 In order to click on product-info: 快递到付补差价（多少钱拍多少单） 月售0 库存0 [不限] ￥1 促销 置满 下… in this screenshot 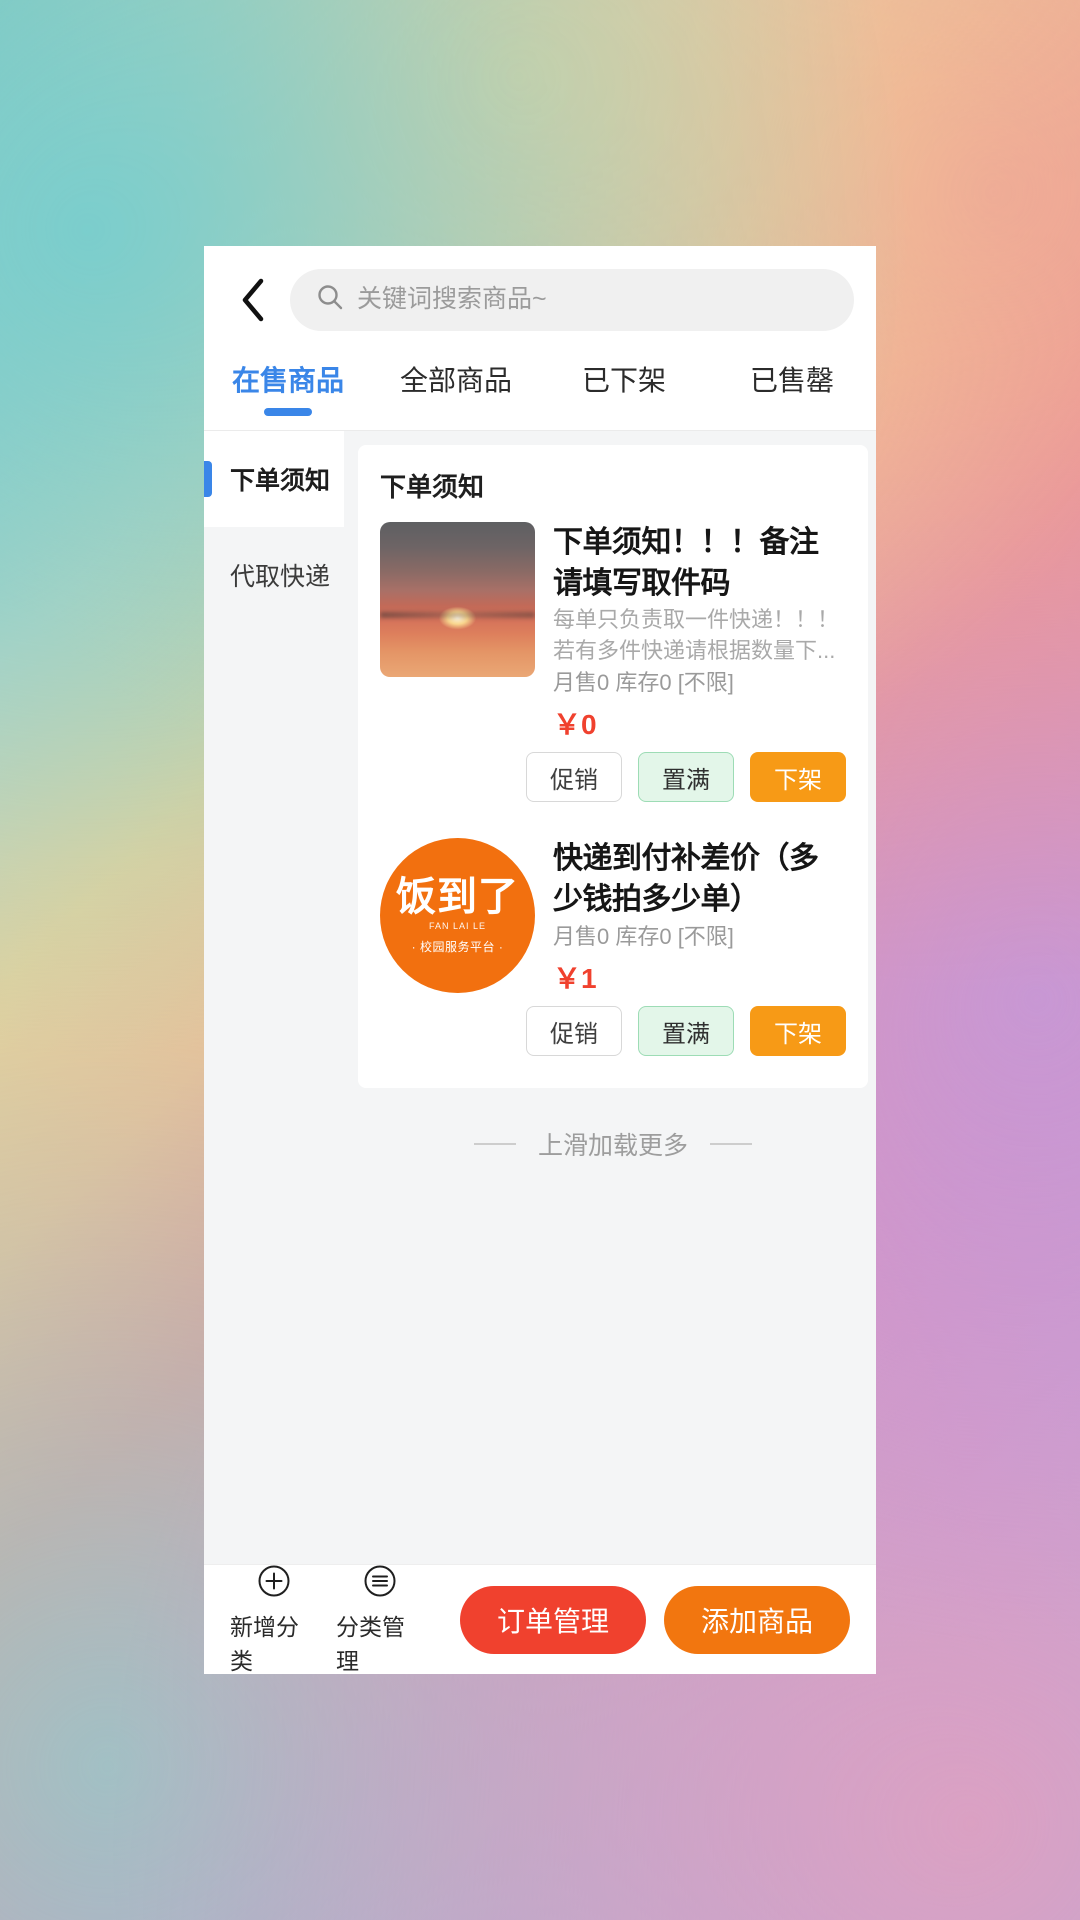, I will do `click(686, 947)`.